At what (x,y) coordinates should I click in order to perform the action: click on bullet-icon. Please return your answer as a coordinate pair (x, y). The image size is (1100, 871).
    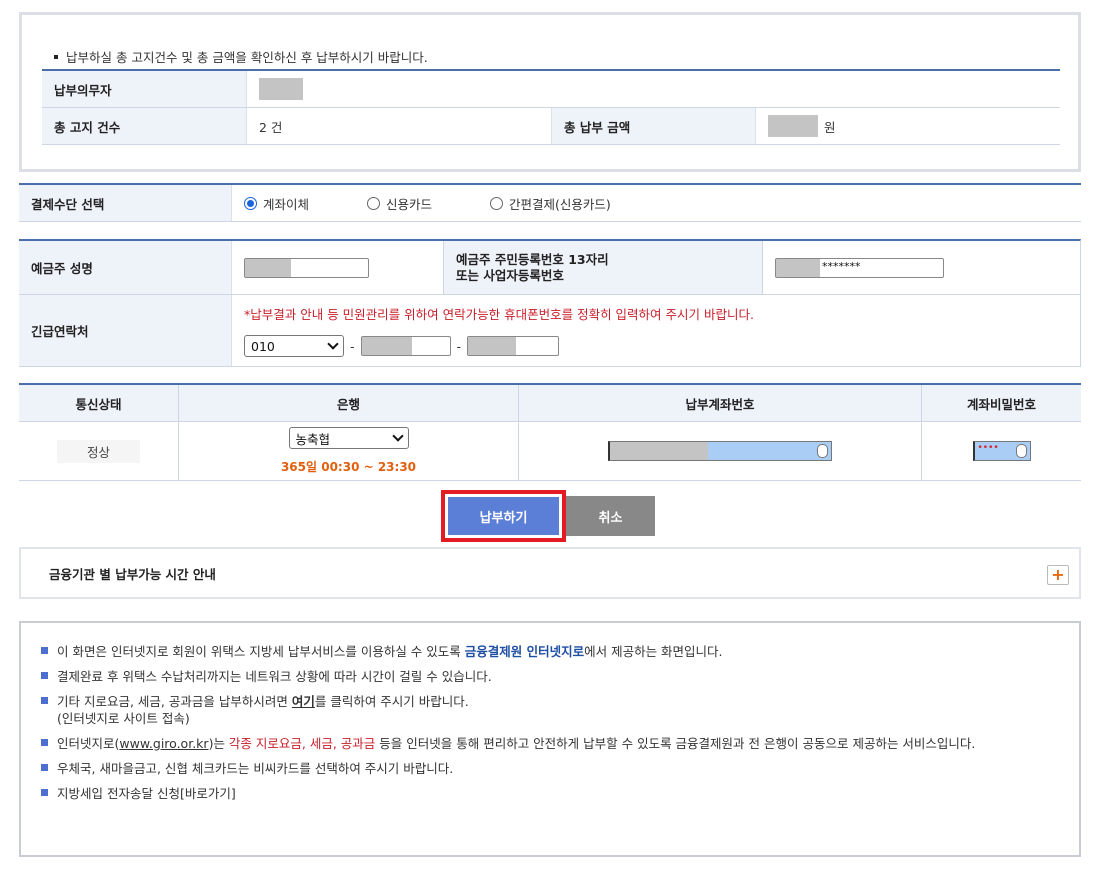
    Looking at the image, I should click on (56, 56).